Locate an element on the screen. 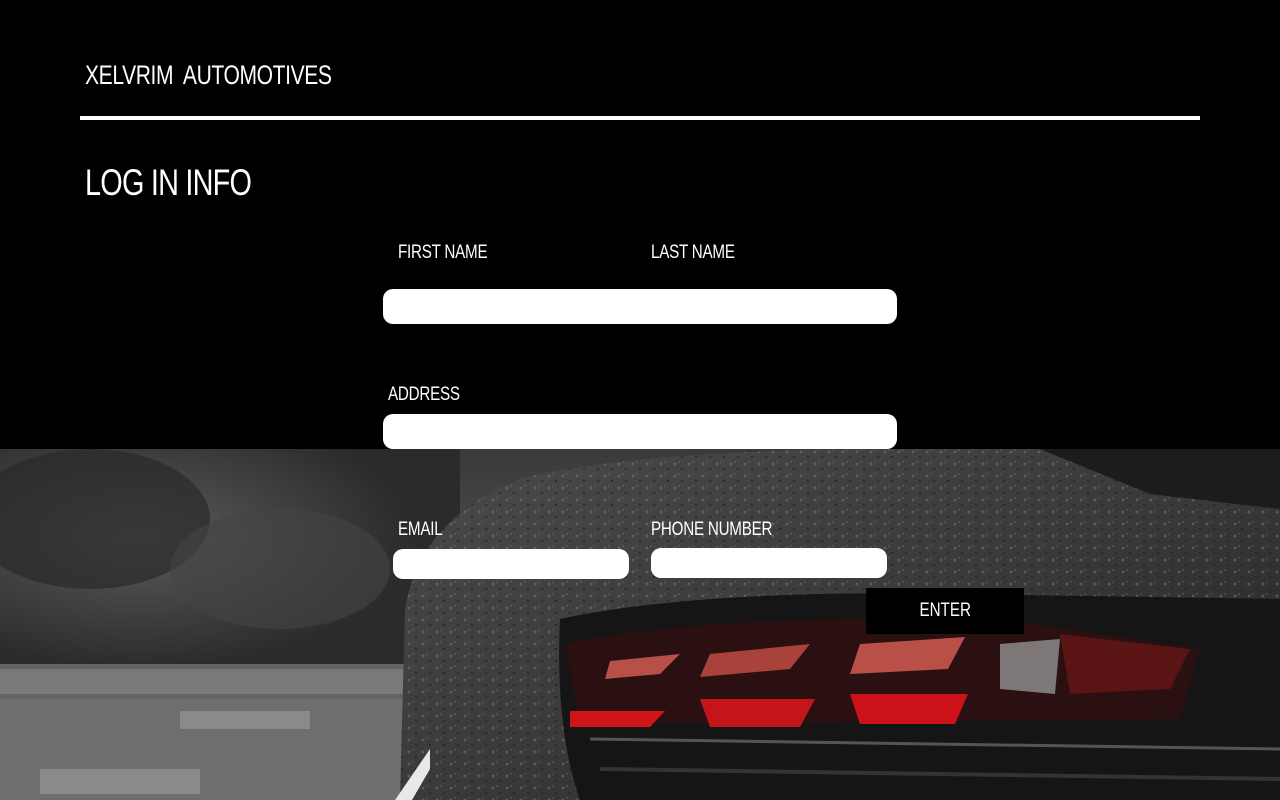 This screenshot has width=1280, height=800. address-field is located at coordinates (640, 431).